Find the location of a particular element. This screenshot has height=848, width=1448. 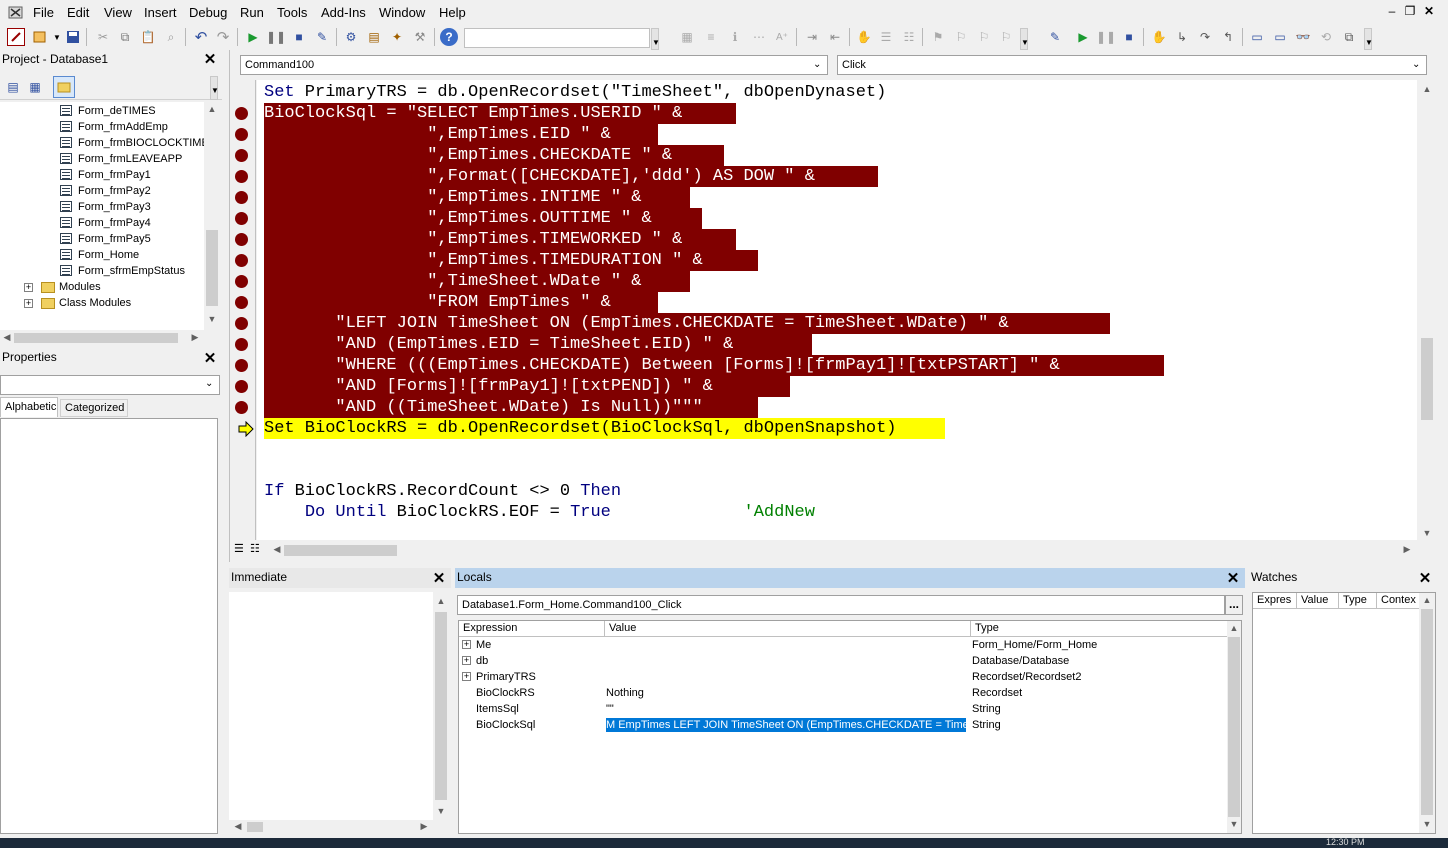

tab-categorized: Categorized is located at coordinates (94, 408).